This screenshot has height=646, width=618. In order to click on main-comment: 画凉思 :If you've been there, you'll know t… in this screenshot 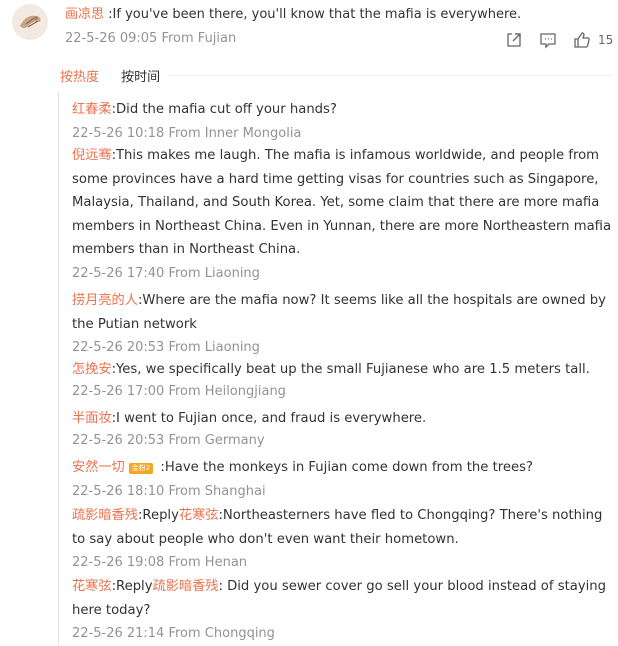, I will do `click(309, 30)`.